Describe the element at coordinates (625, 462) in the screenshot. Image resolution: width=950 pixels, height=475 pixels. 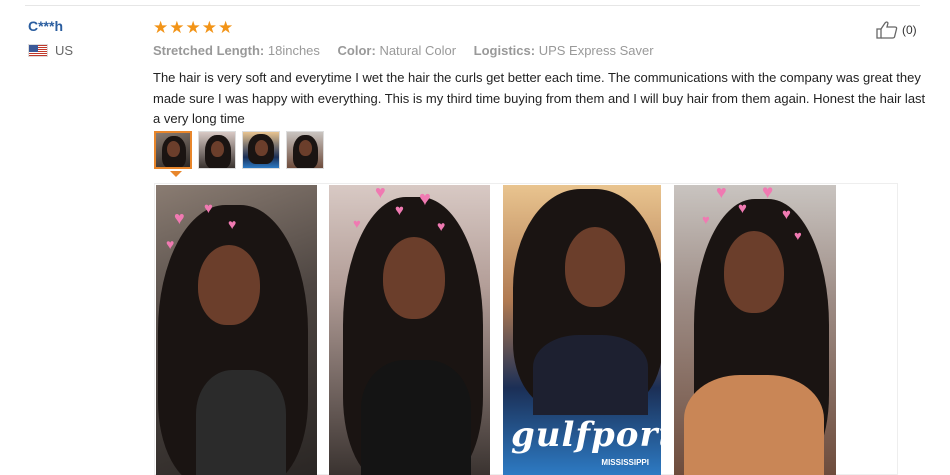
I see `photo-subcaption: MISSISSIPPI` at that location.